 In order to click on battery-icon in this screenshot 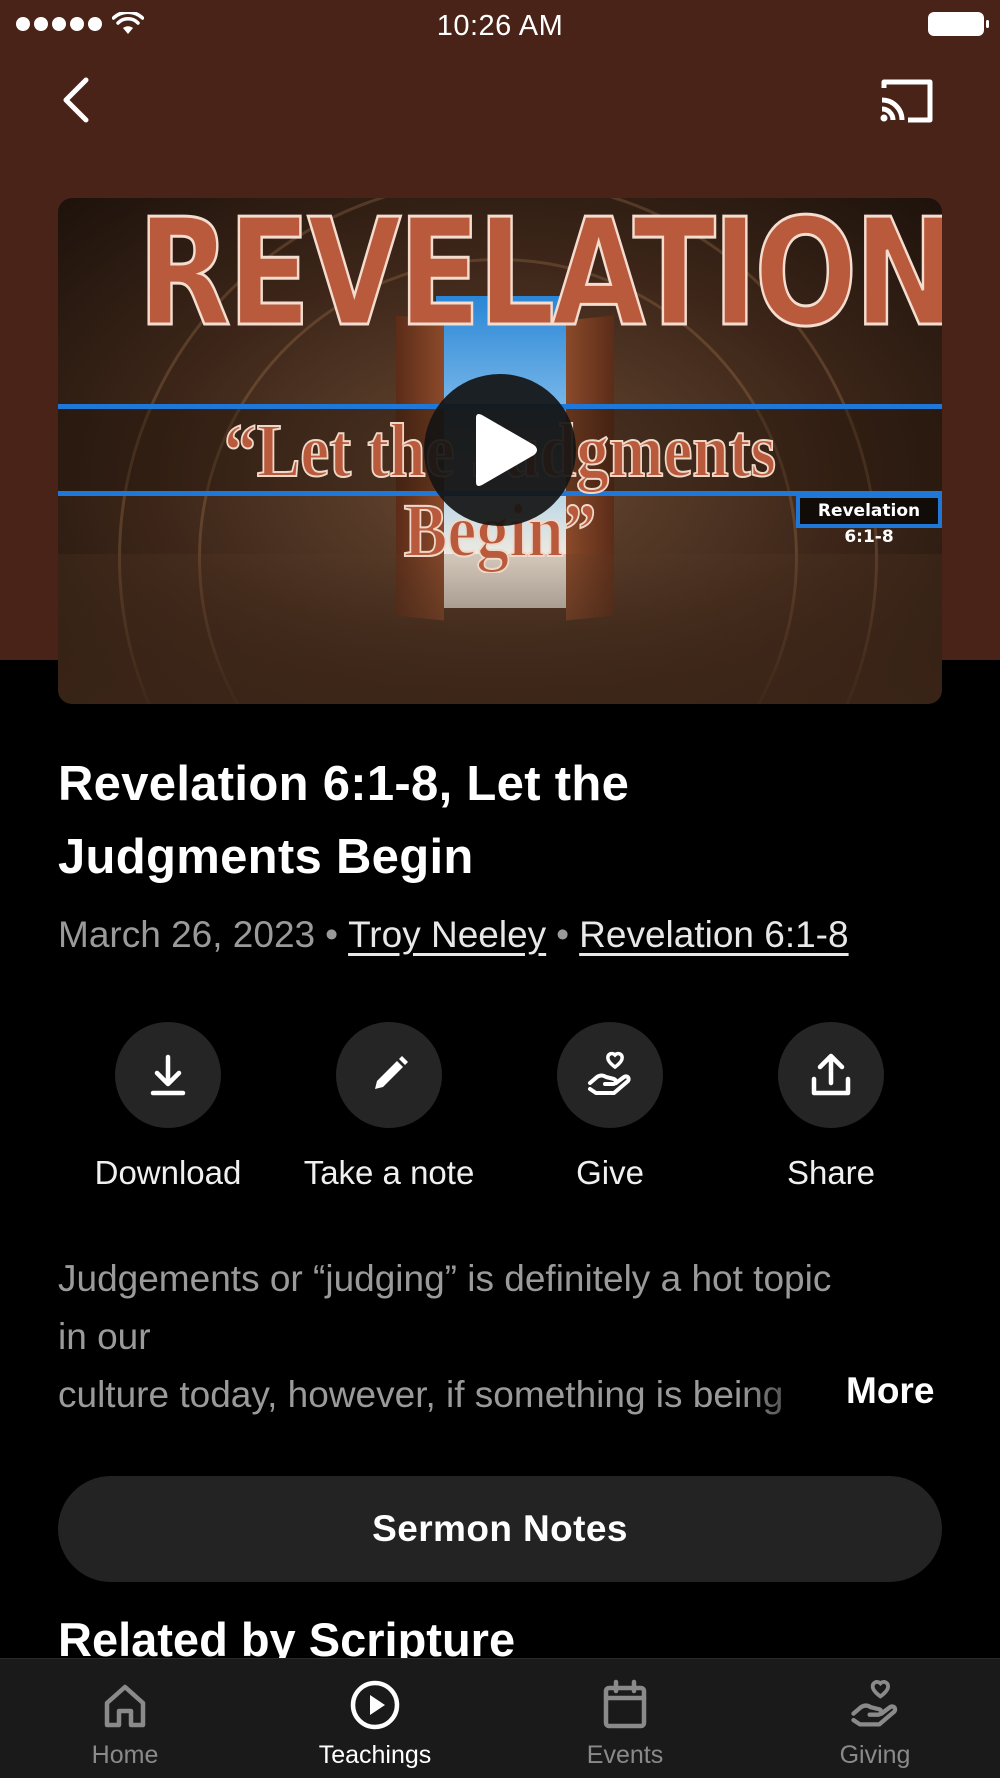, I will do `click(958, 24)`.